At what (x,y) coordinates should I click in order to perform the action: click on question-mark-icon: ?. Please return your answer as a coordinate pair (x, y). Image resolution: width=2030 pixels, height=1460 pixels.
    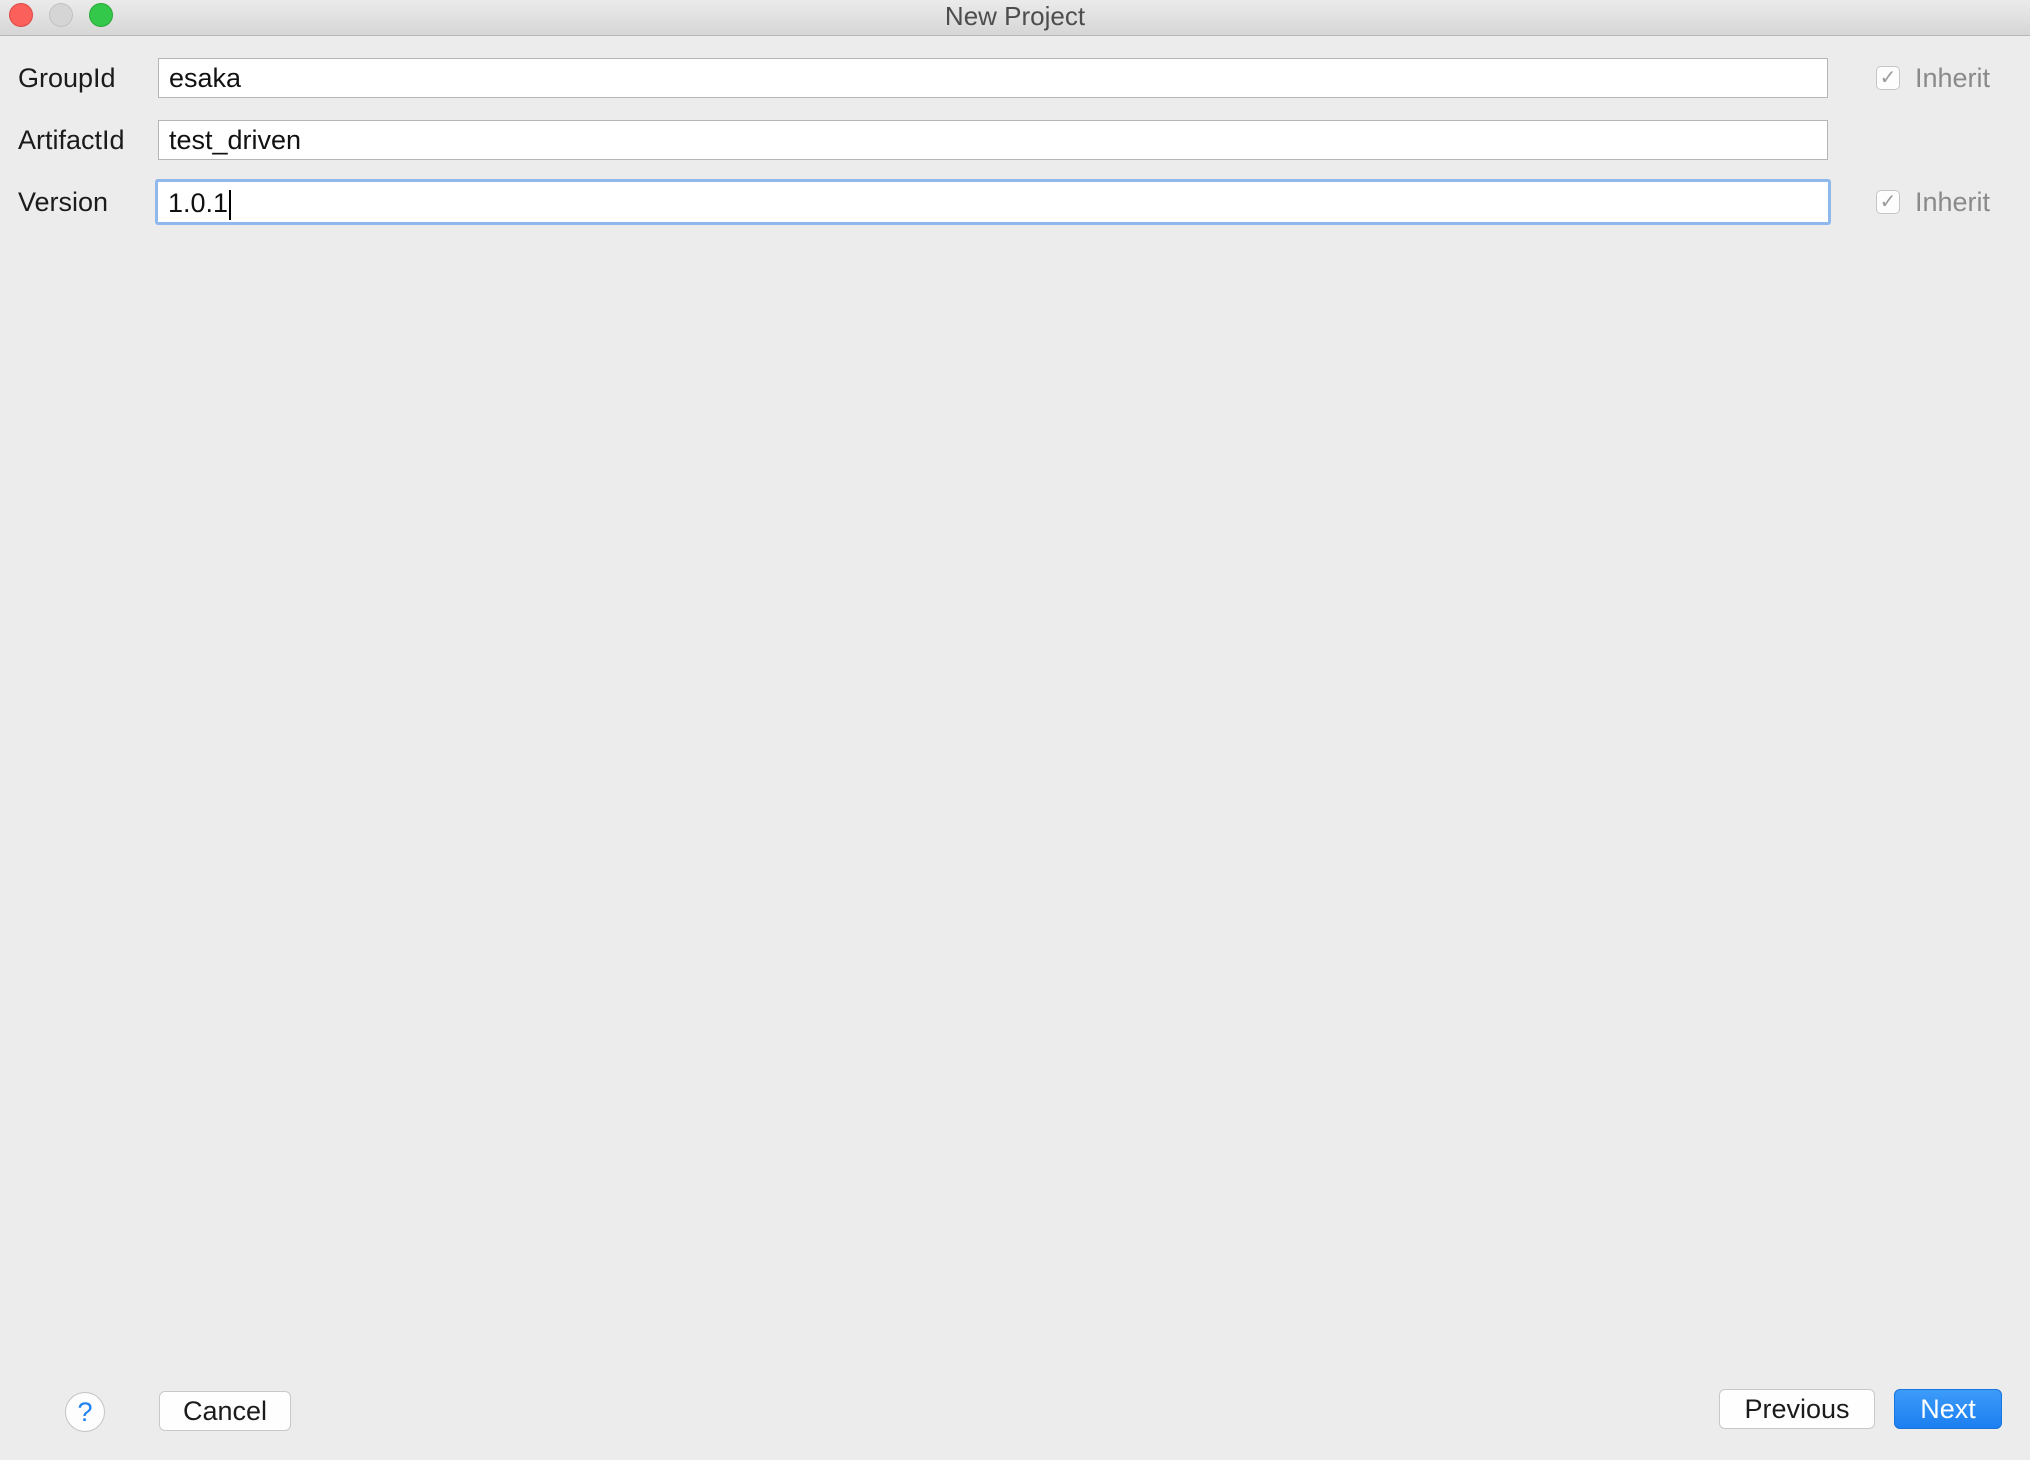
    Looking at the image, I should click on (85, 1412).